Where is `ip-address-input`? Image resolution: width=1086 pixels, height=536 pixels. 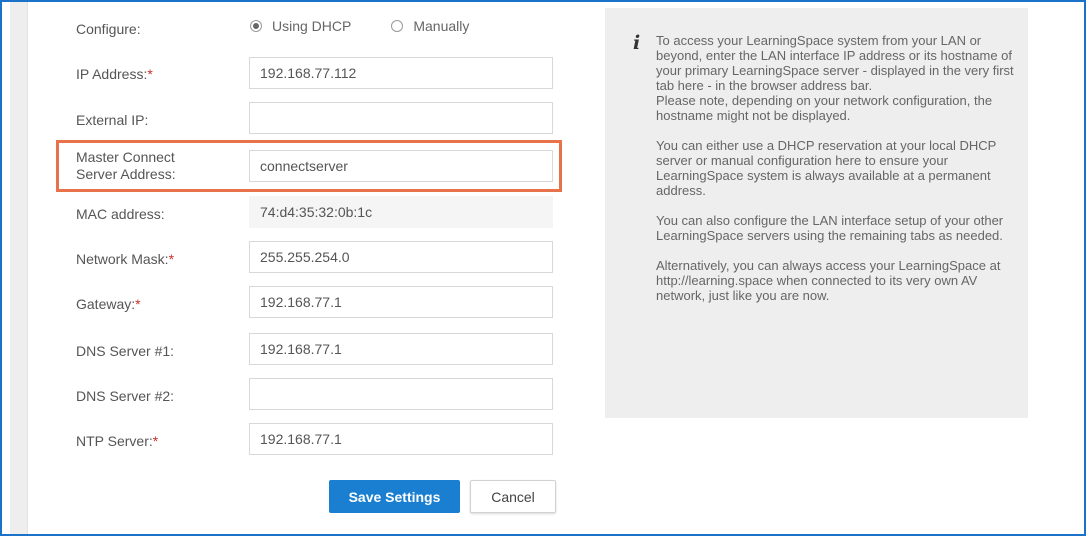 ip-address-input is located at coordinates (401, 73).